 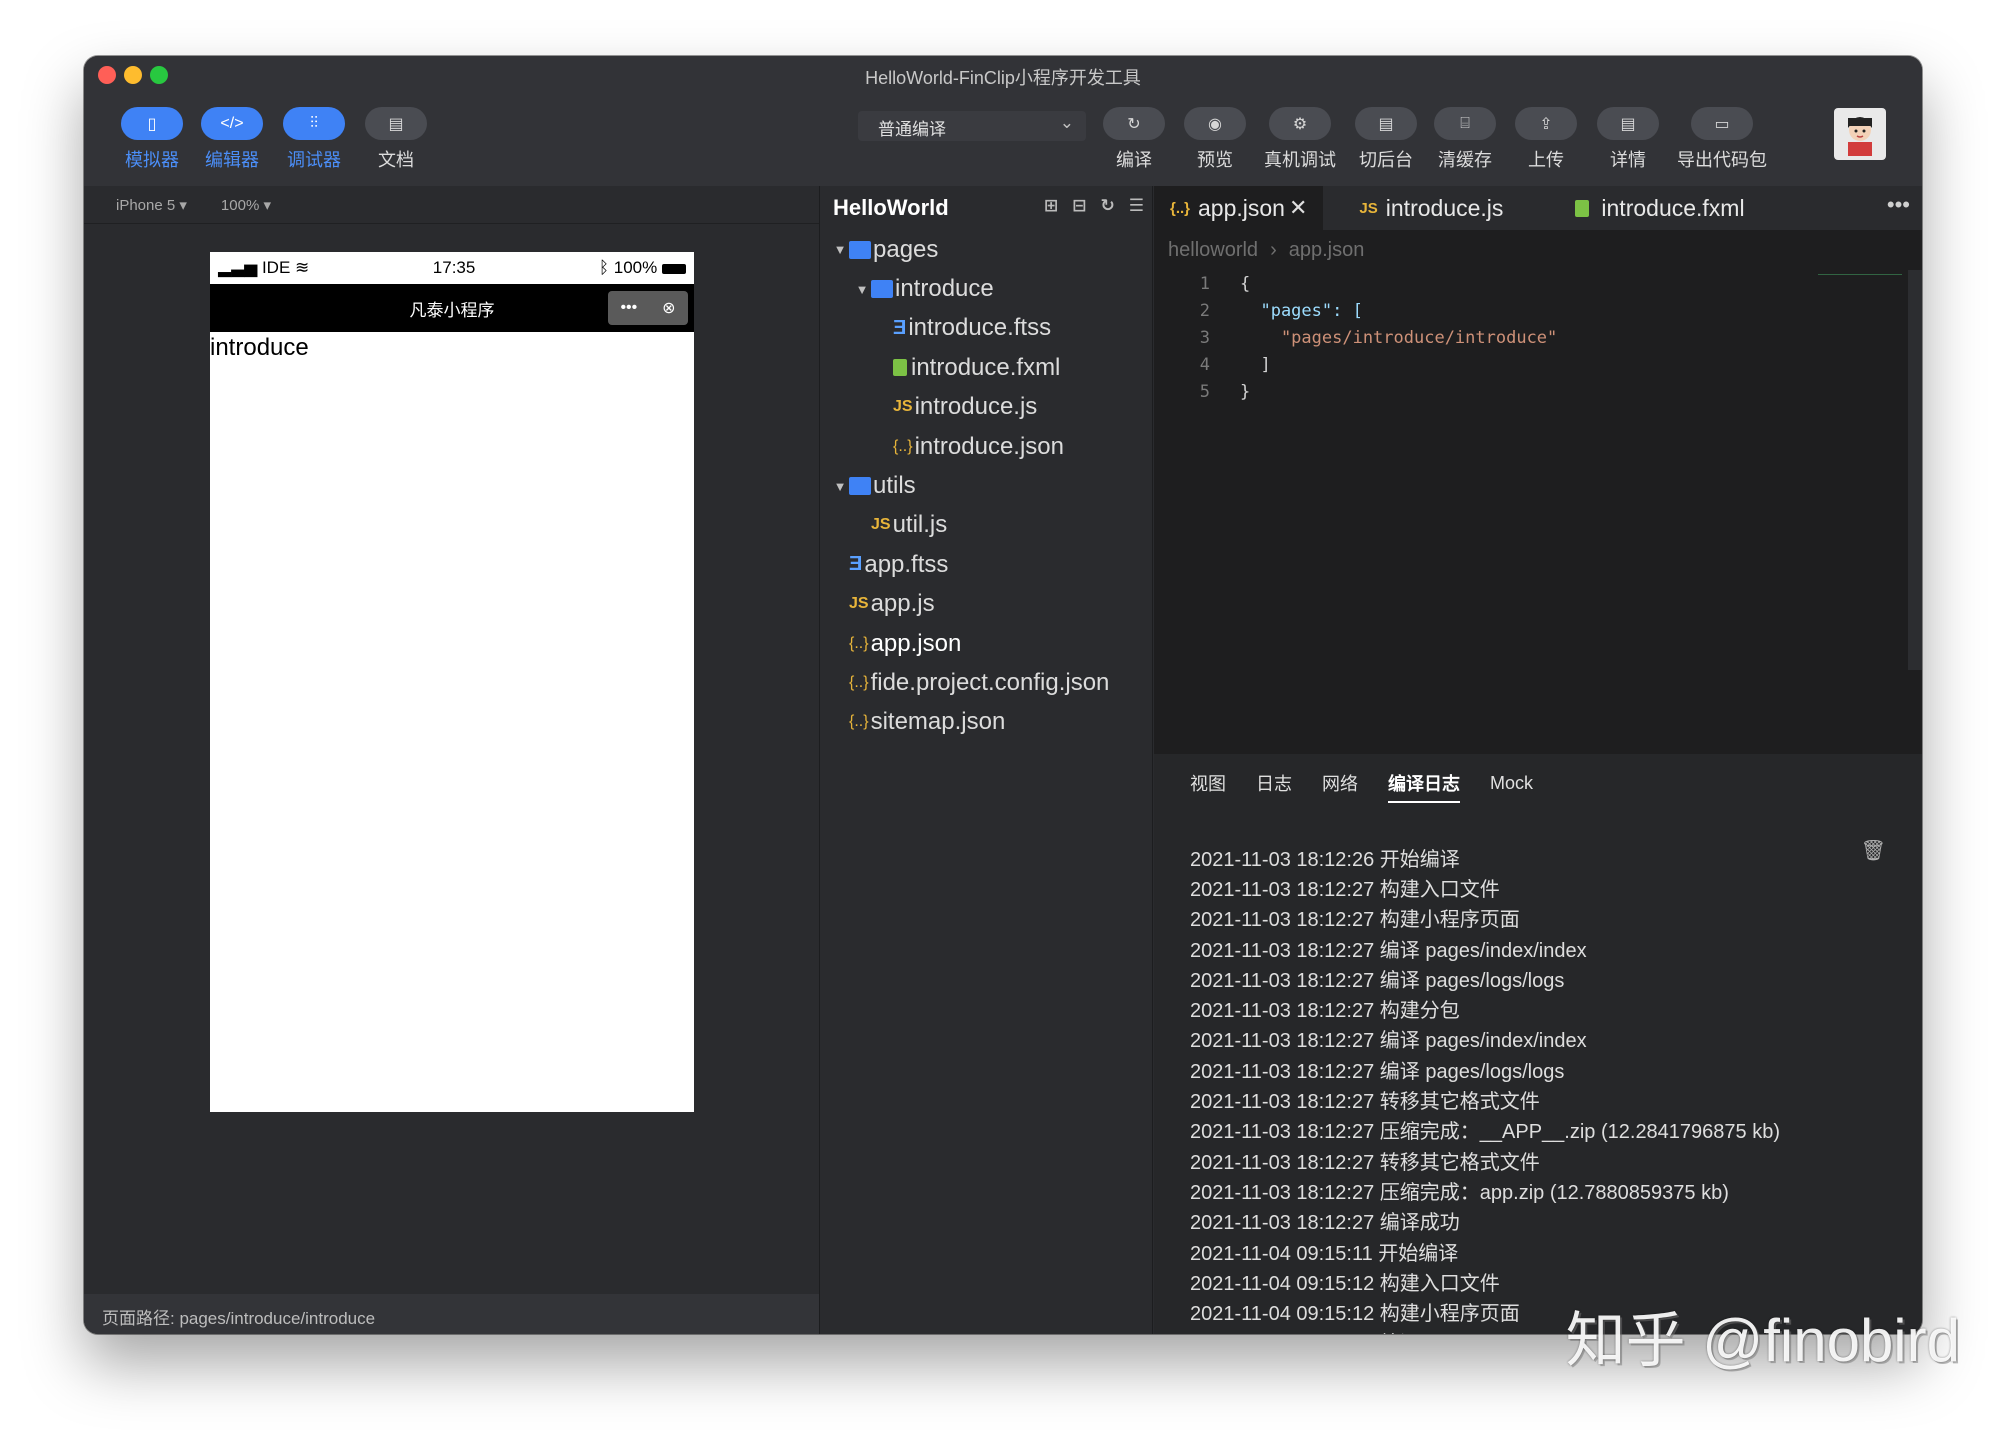 What do you see at coordinates (972, 126) in the screenshot?
I see `compile-mode-select: 普通编译 ⌄` at bounding box center [972, 126].